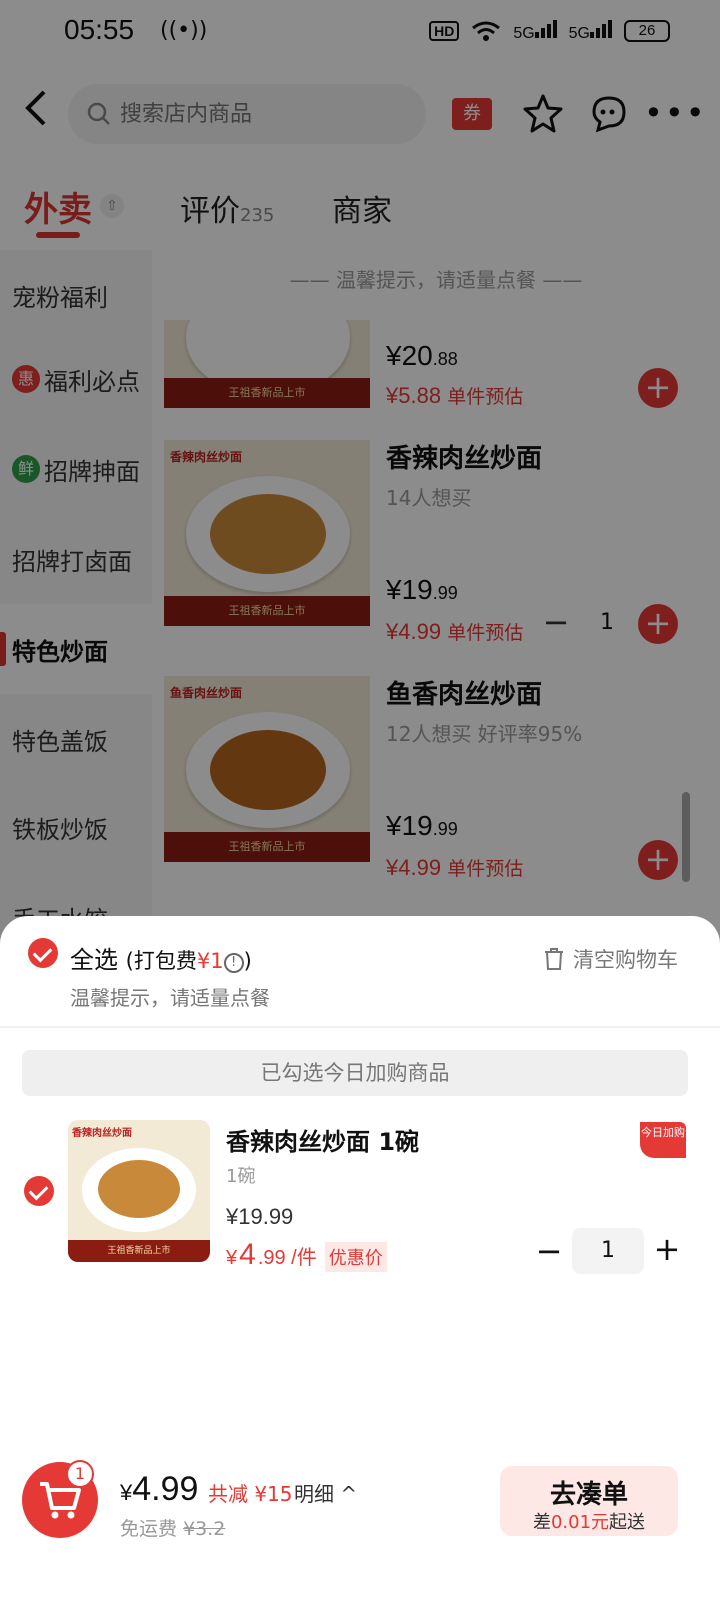 The height and width of the screenshot is (1612, 720). I want to click on item-checkbox, so click(39, 1191).